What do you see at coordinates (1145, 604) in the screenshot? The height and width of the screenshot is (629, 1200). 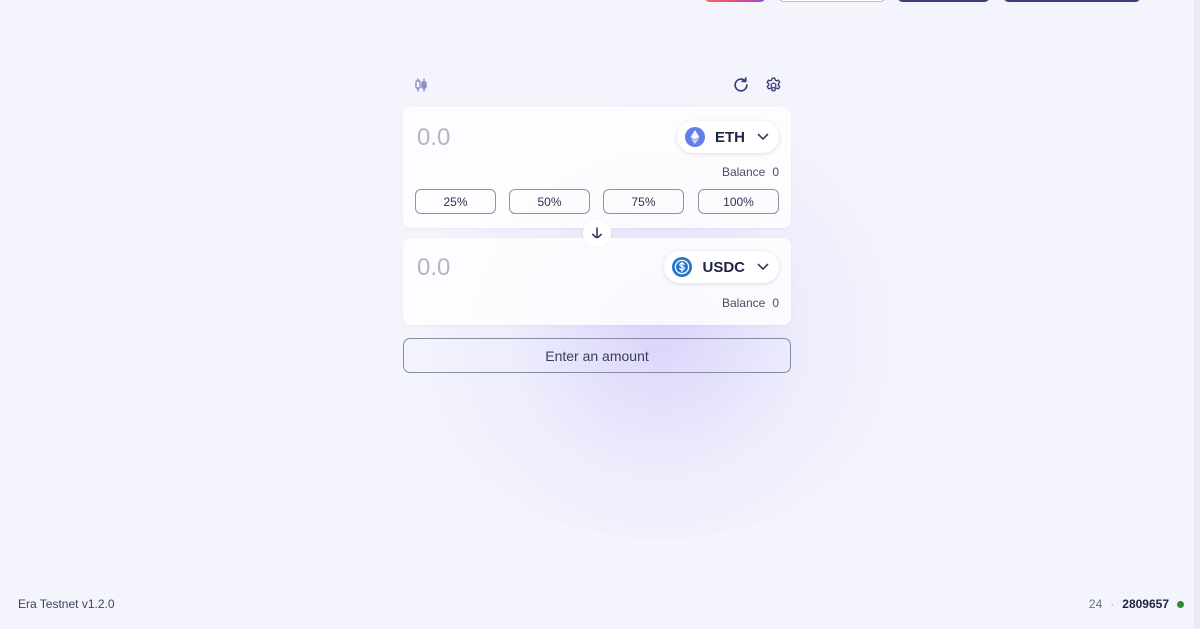 I see `block-number: 2809657` at bounding box center [1145, 604].